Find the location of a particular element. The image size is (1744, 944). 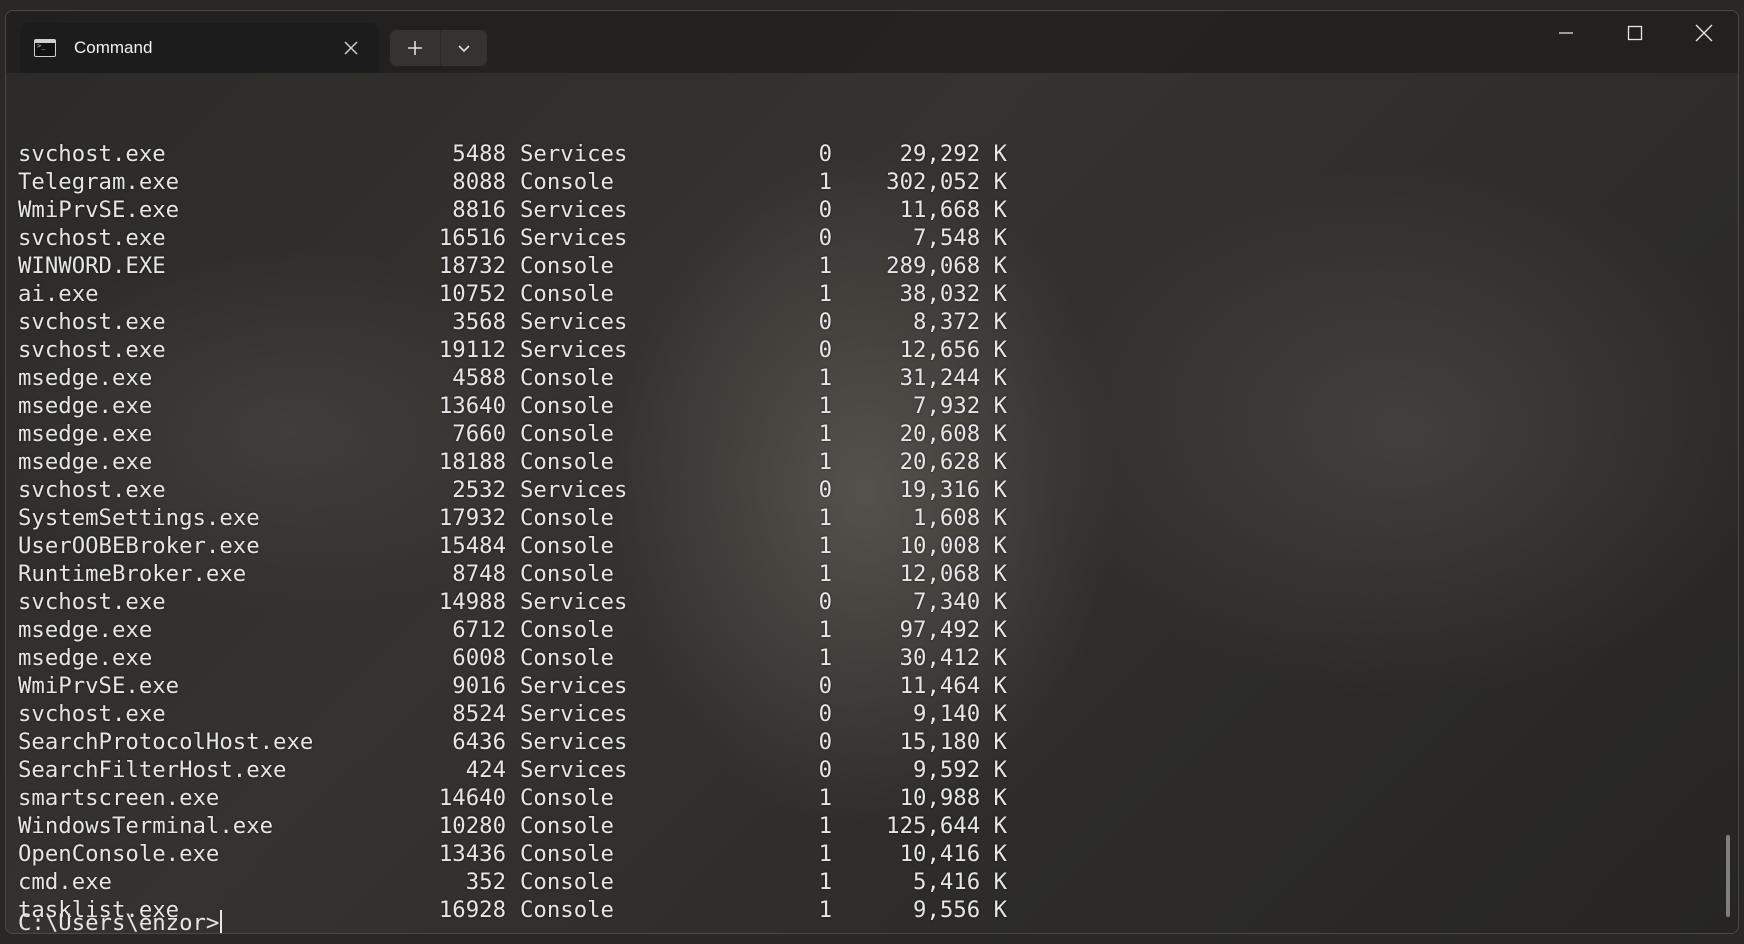

process-pid: 18188 is located at coordinates (472, 462).